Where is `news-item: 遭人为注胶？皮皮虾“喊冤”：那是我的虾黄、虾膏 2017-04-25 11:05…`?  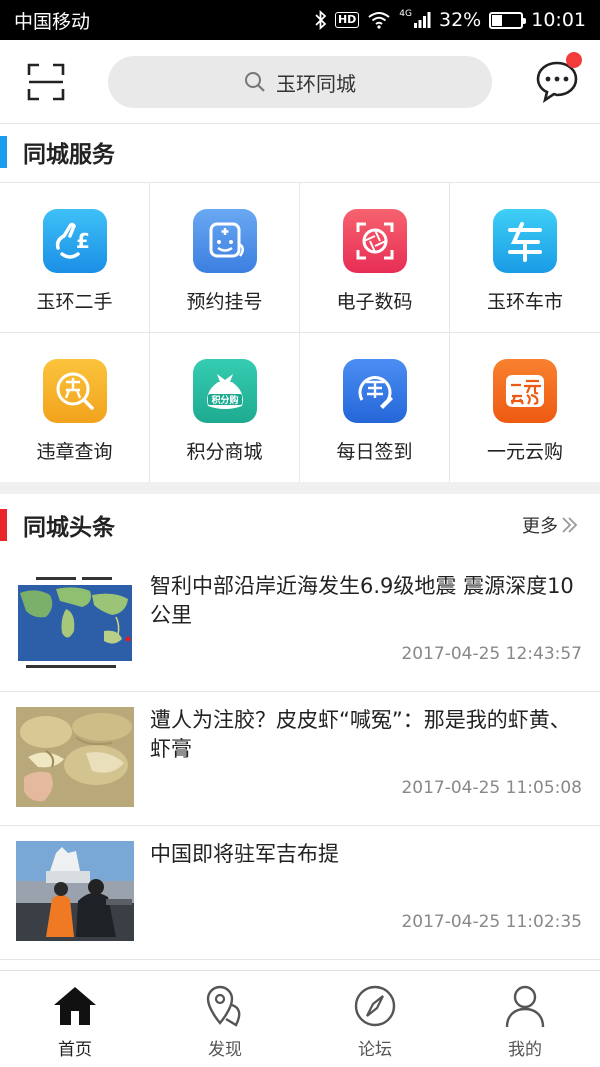 news-item: 遭人为注胶？皮皮虾“喊冤”：那是我的虾黄、虾膏 2017-04-25 11:05… is located at coordinates (300, 759).